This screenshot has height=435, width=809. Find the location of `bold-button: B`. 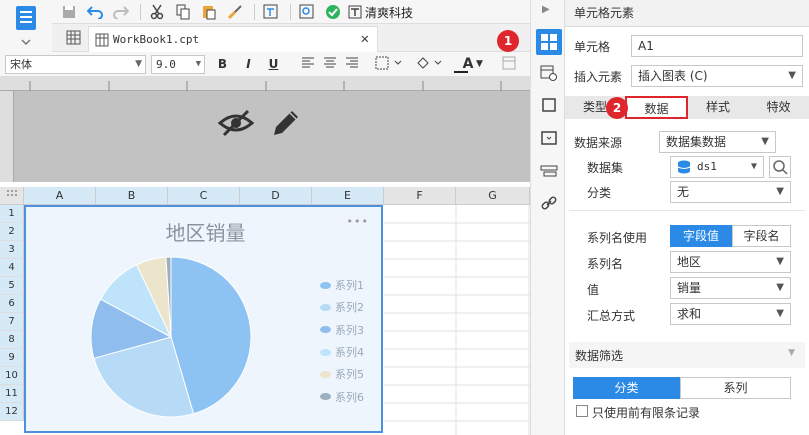

bold-button: B is located at coordinates (222, 64).